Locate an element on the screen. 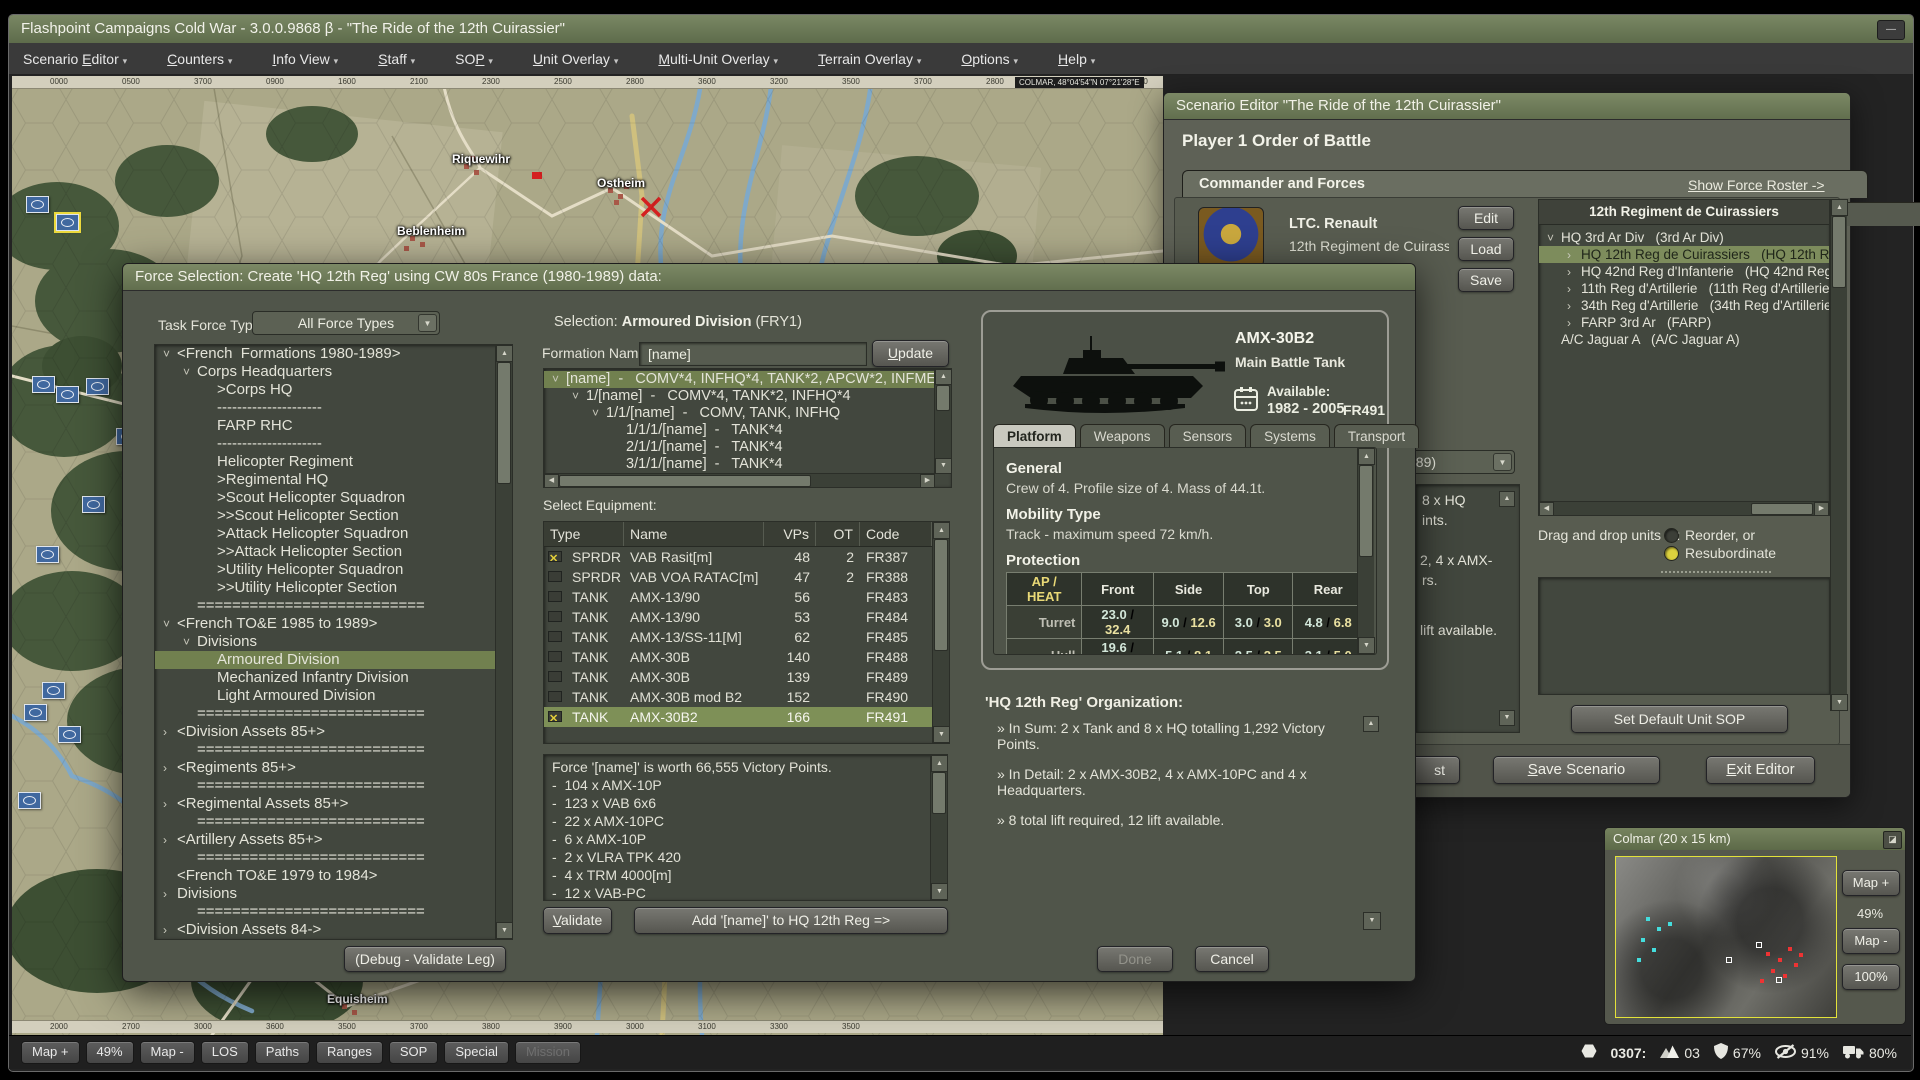 The width and height of the screenshot is (1920, 1080). occluded-dropdown: 989) ▼ is located at coordinates (1458, 462).